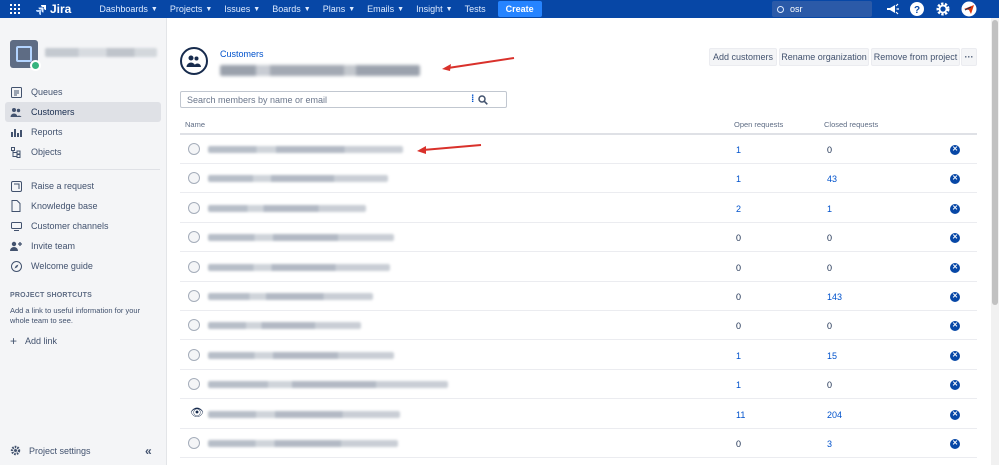 Image resolution: width=999 pixels, height=465 pixels. What do you see at coordinates (242, 54) in the screenshot?
I see `breadcrumb-customers: Customers` at bounding box center [242, 54].